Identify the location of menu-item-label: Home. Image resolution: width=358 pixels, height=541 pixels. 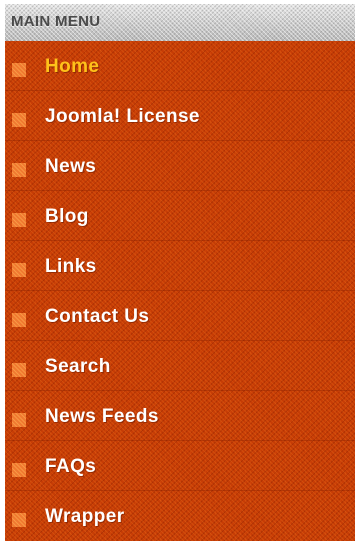
(72, 66).